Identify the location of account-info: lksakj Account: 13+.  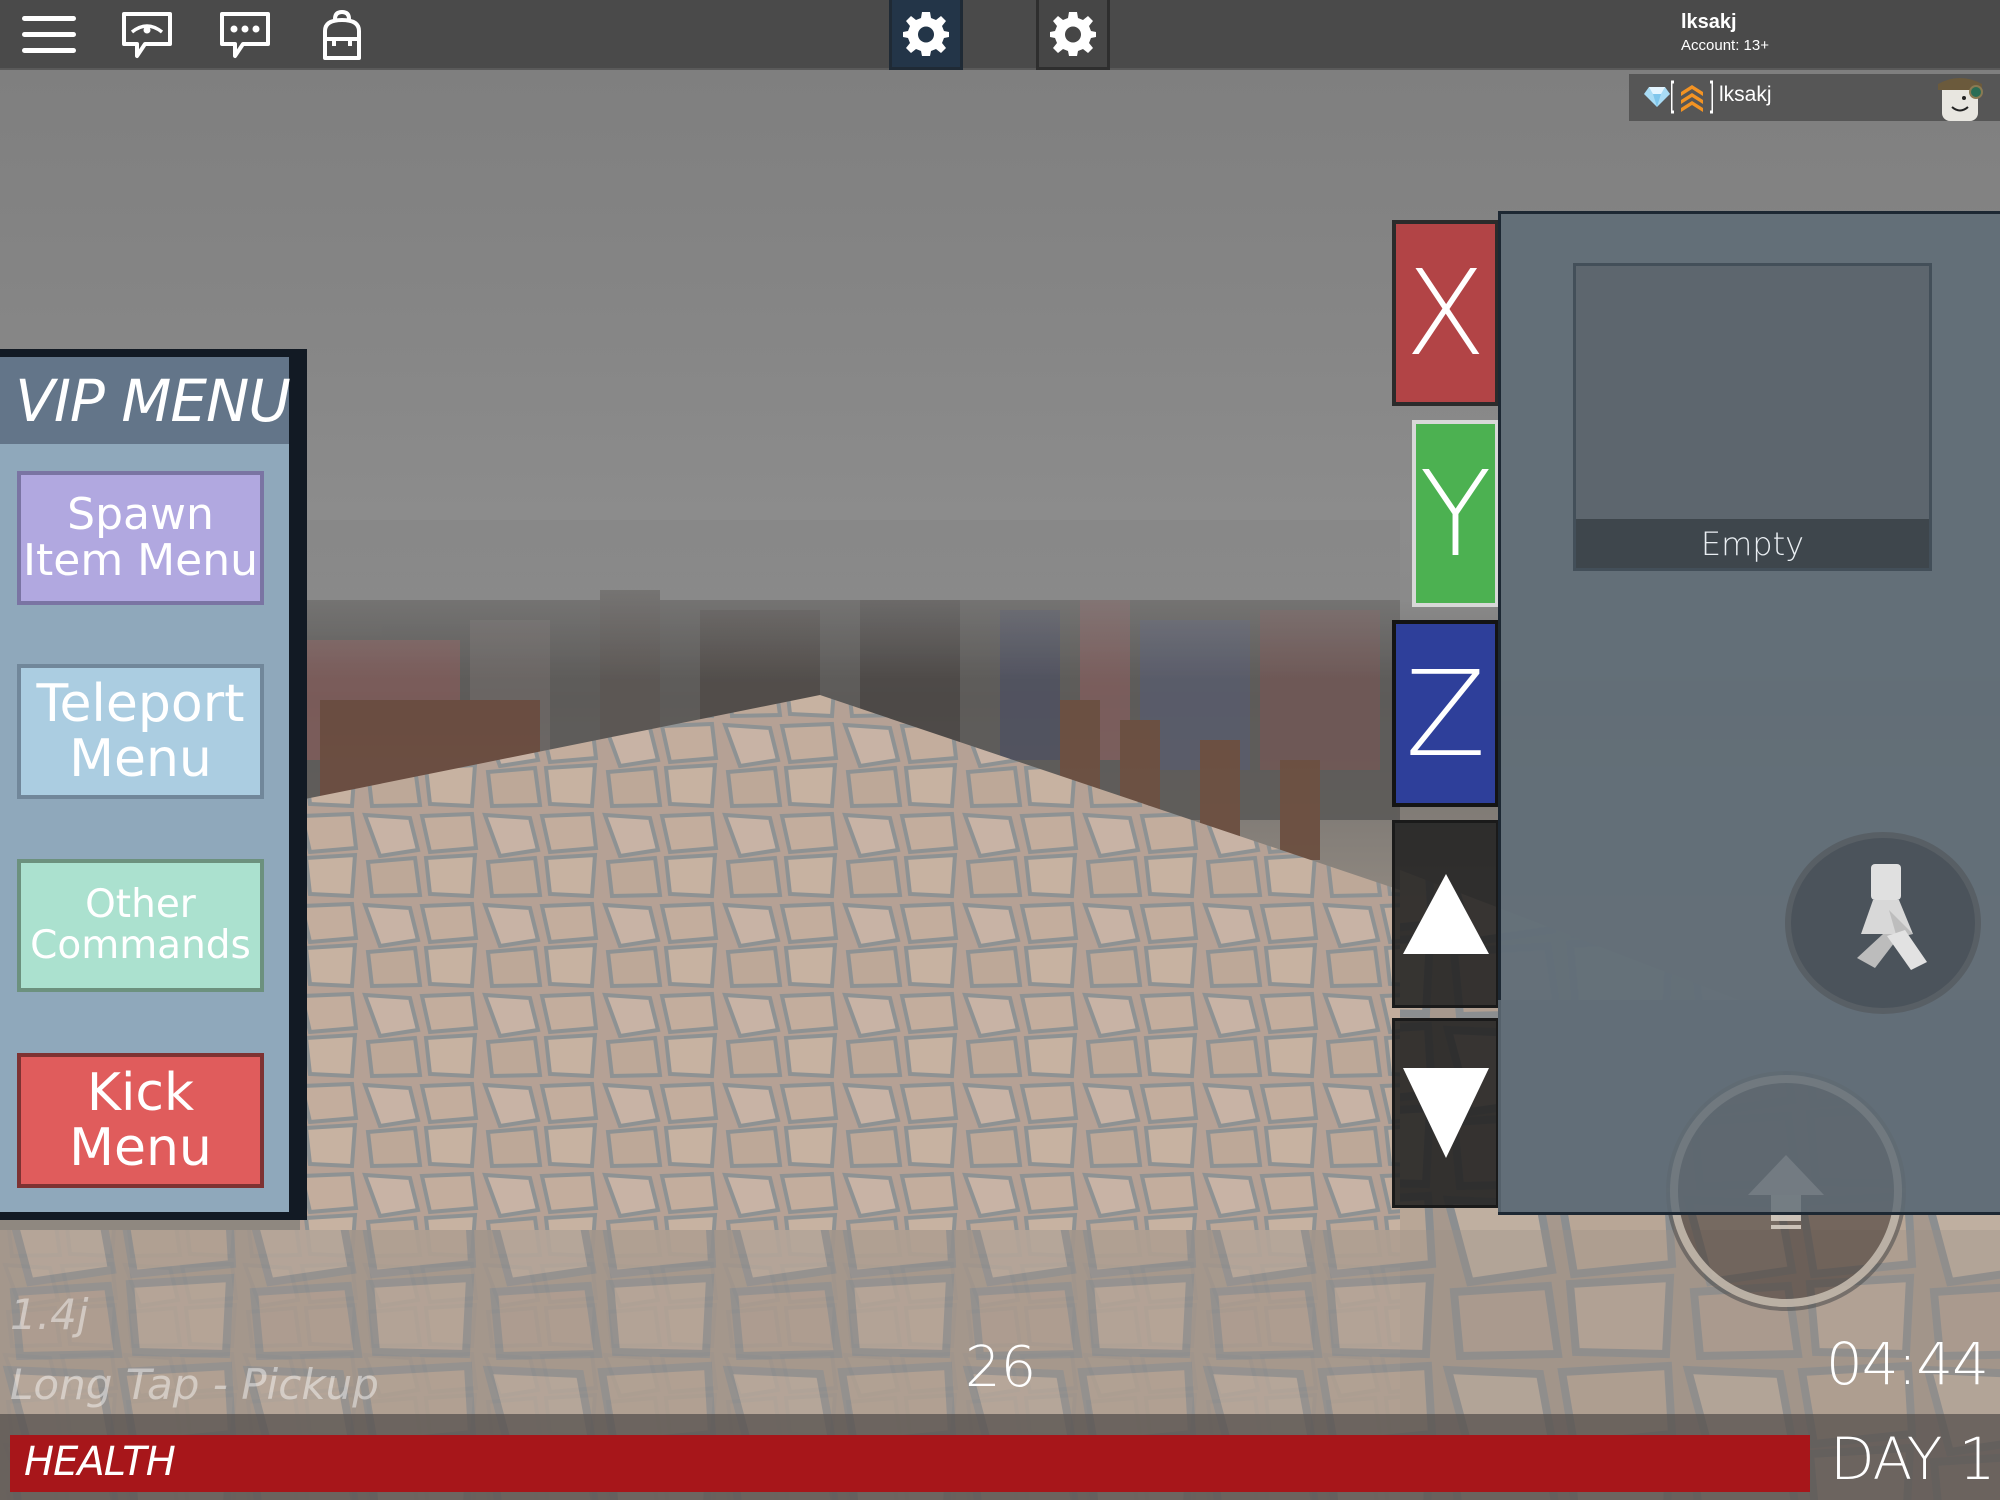
(1725, 33).